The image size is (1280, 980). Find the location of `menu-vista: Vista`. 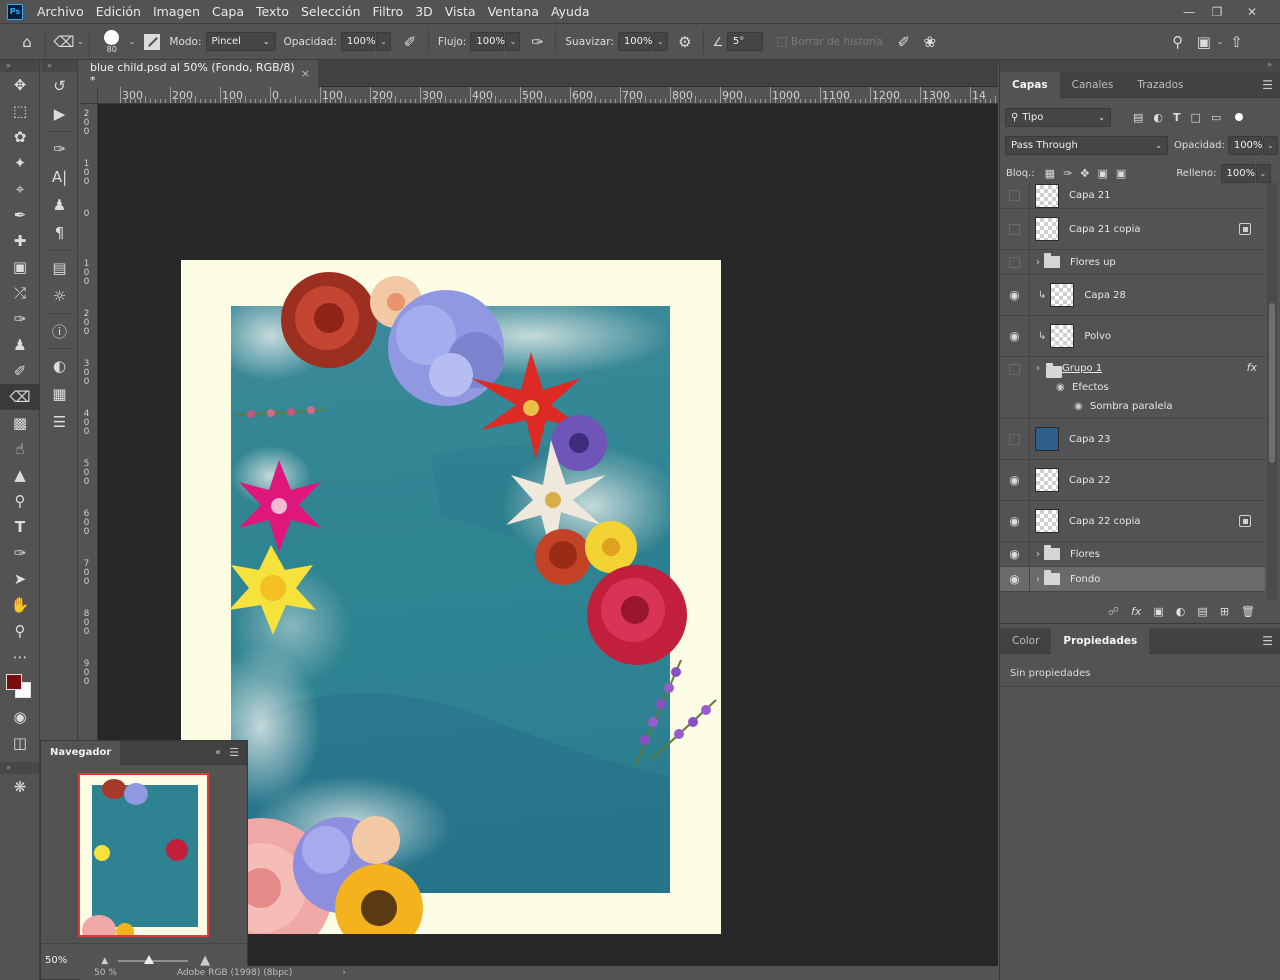

menu-vista: Vista is located at coordinates (460, 12).